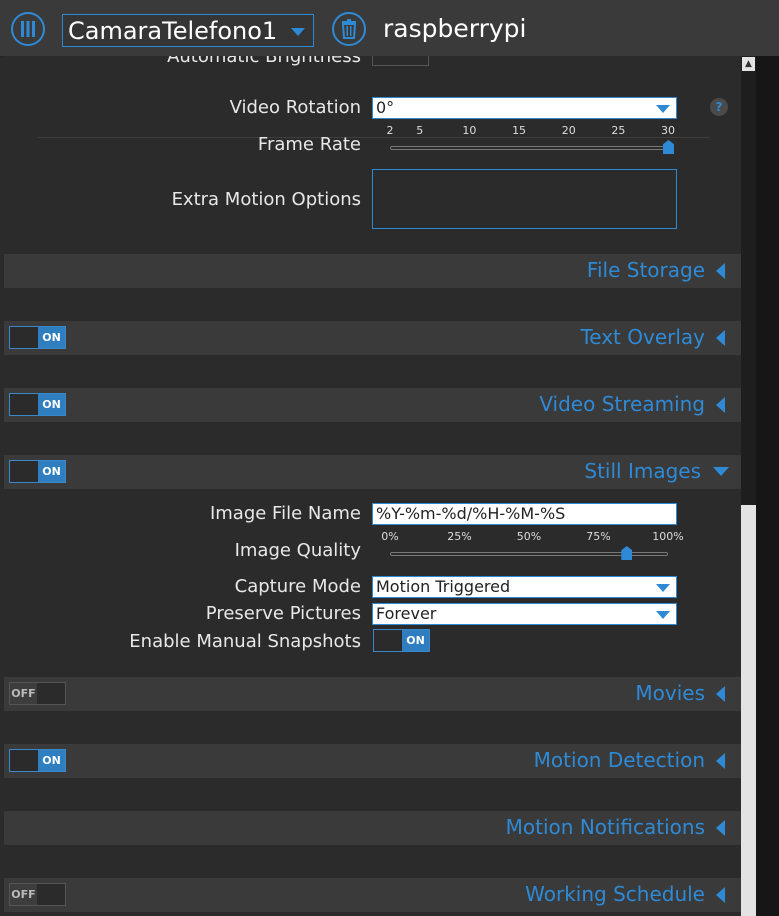 This screenshot has width=779, height=916. What do you see at coordinates (372, 405) in the screenshot?
I see `section-video-streaming: ON Video Streaming` at bounding box center [372, 405].